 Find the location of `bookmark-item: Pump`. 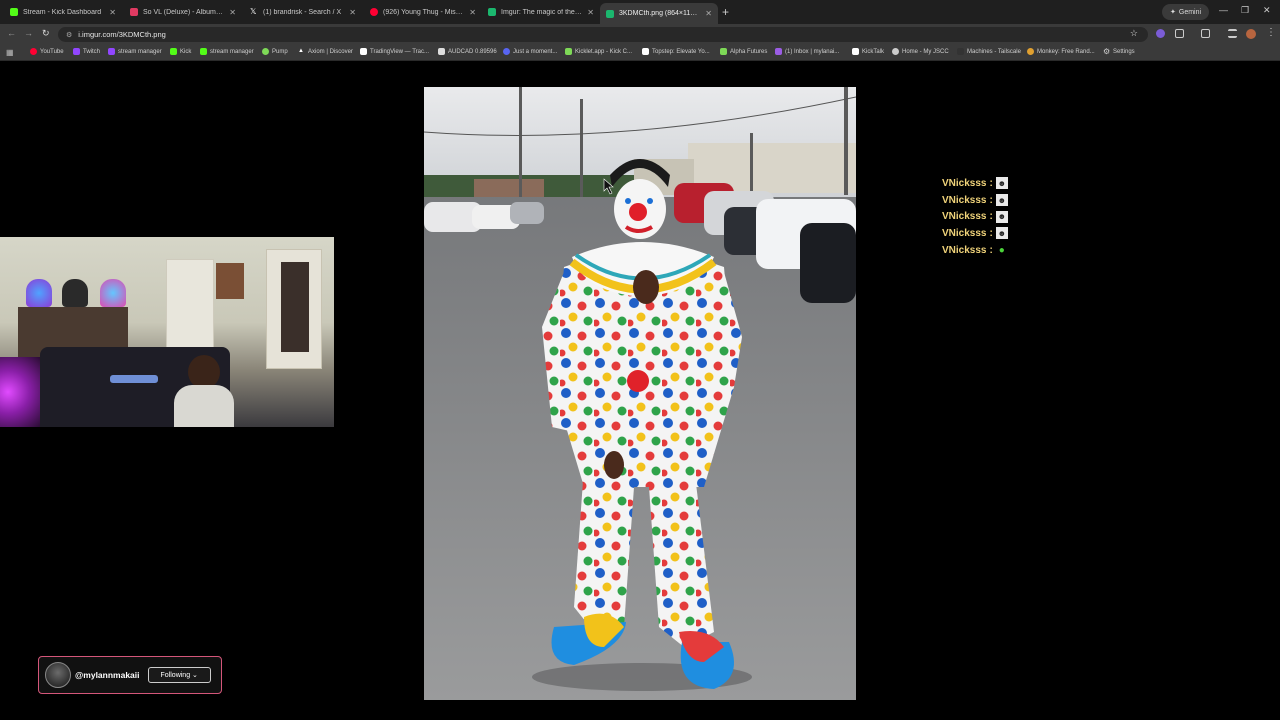

bookmark-item: Pump is located at coordinates (275, 51).